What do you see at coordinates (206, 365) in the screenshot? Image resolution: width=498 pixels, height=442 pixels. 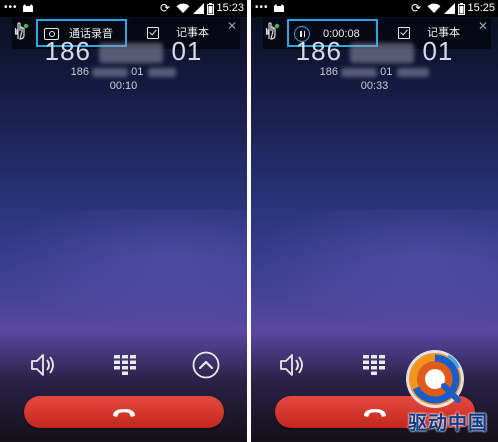 I see `chevron-up-icon` at bounding box center [206, 365].